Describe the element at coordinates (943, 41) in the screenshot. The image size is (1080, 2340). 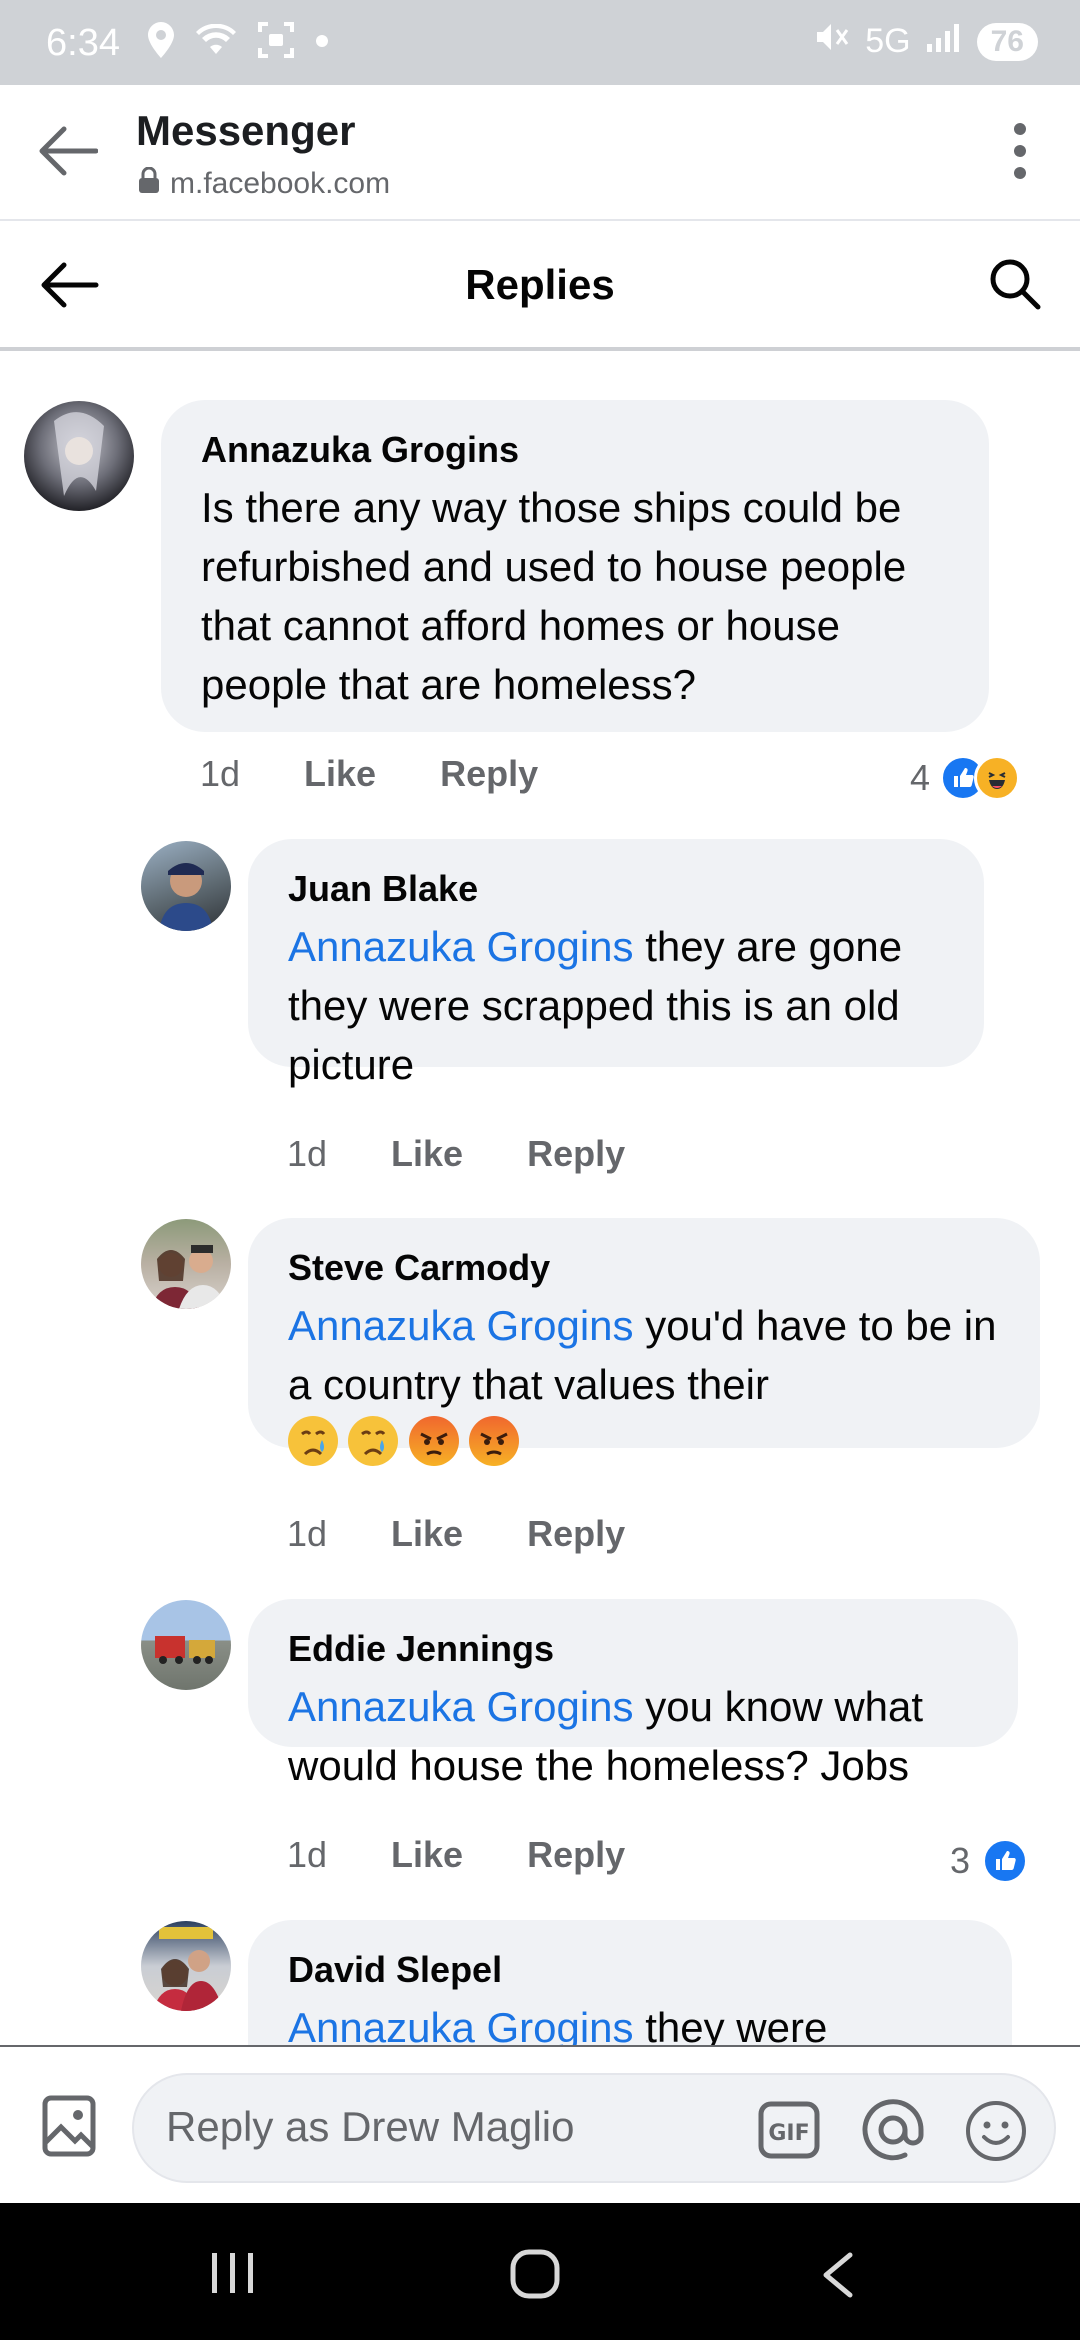
I see `signal-icon` at that location.